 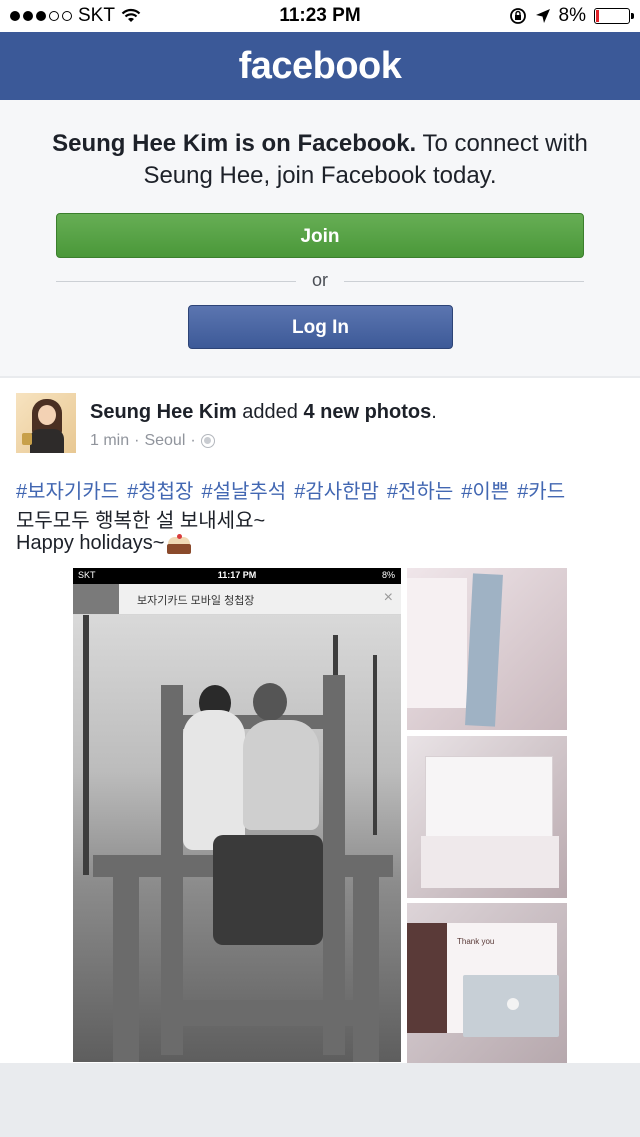 I want to click on join-button: Join, so click(x=320, y=235).